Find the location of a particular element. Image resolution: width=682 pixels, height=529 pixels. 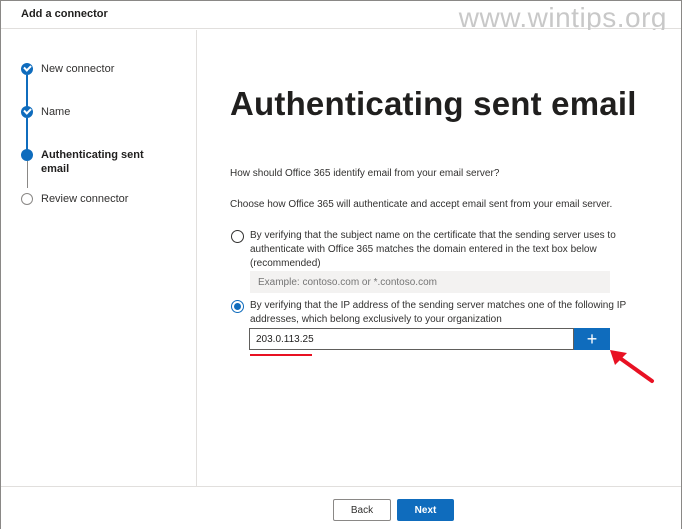

dialog-titlebar: Add a connector www.wintips.org is located at coordinates (341, 17).